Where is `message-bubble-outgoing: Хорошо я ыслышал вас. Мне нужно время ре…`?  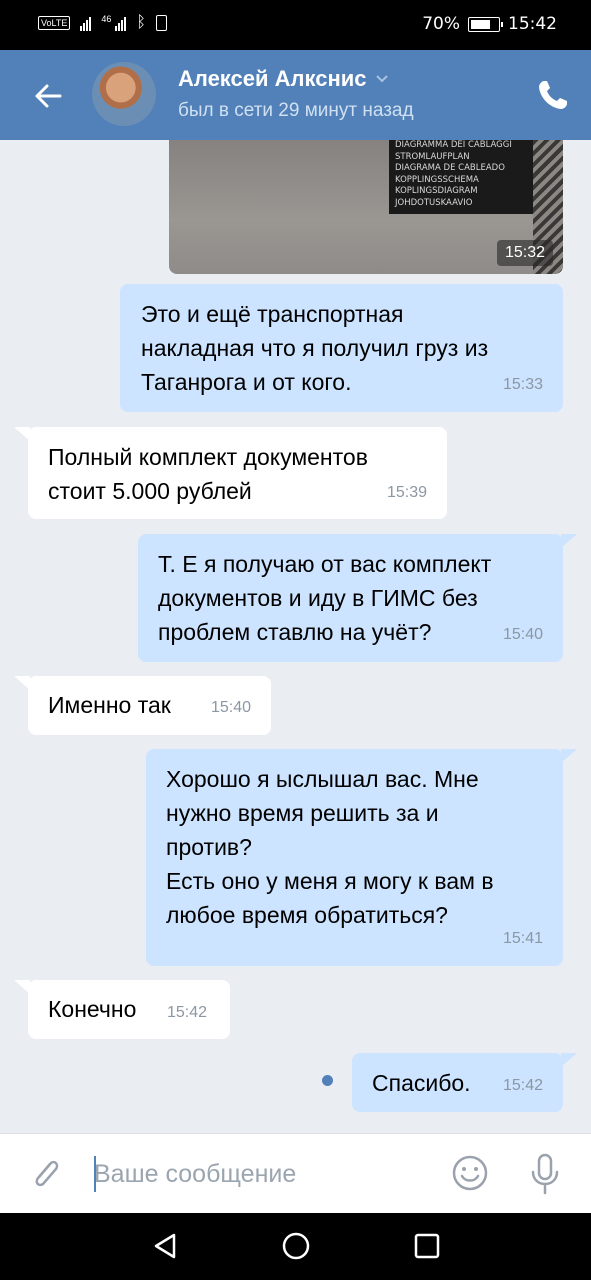
message-bubble-outgoing: Хорошо я ыслышал вас. Мне нужно время ре… is located at coordinates (361, 857).